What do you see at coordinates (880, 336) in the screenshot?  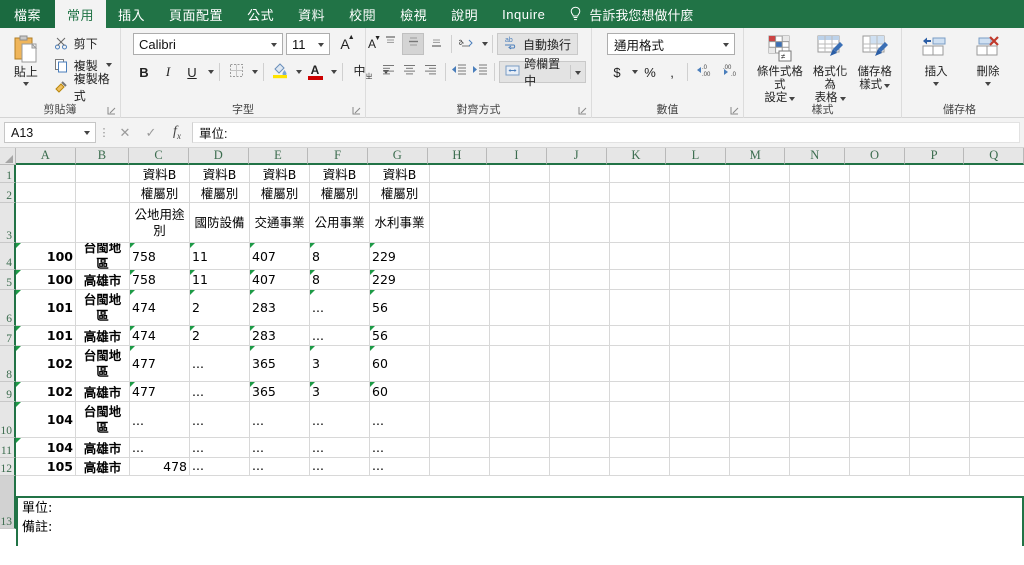 I see `cell-o7` at bounding box center [880, 336].